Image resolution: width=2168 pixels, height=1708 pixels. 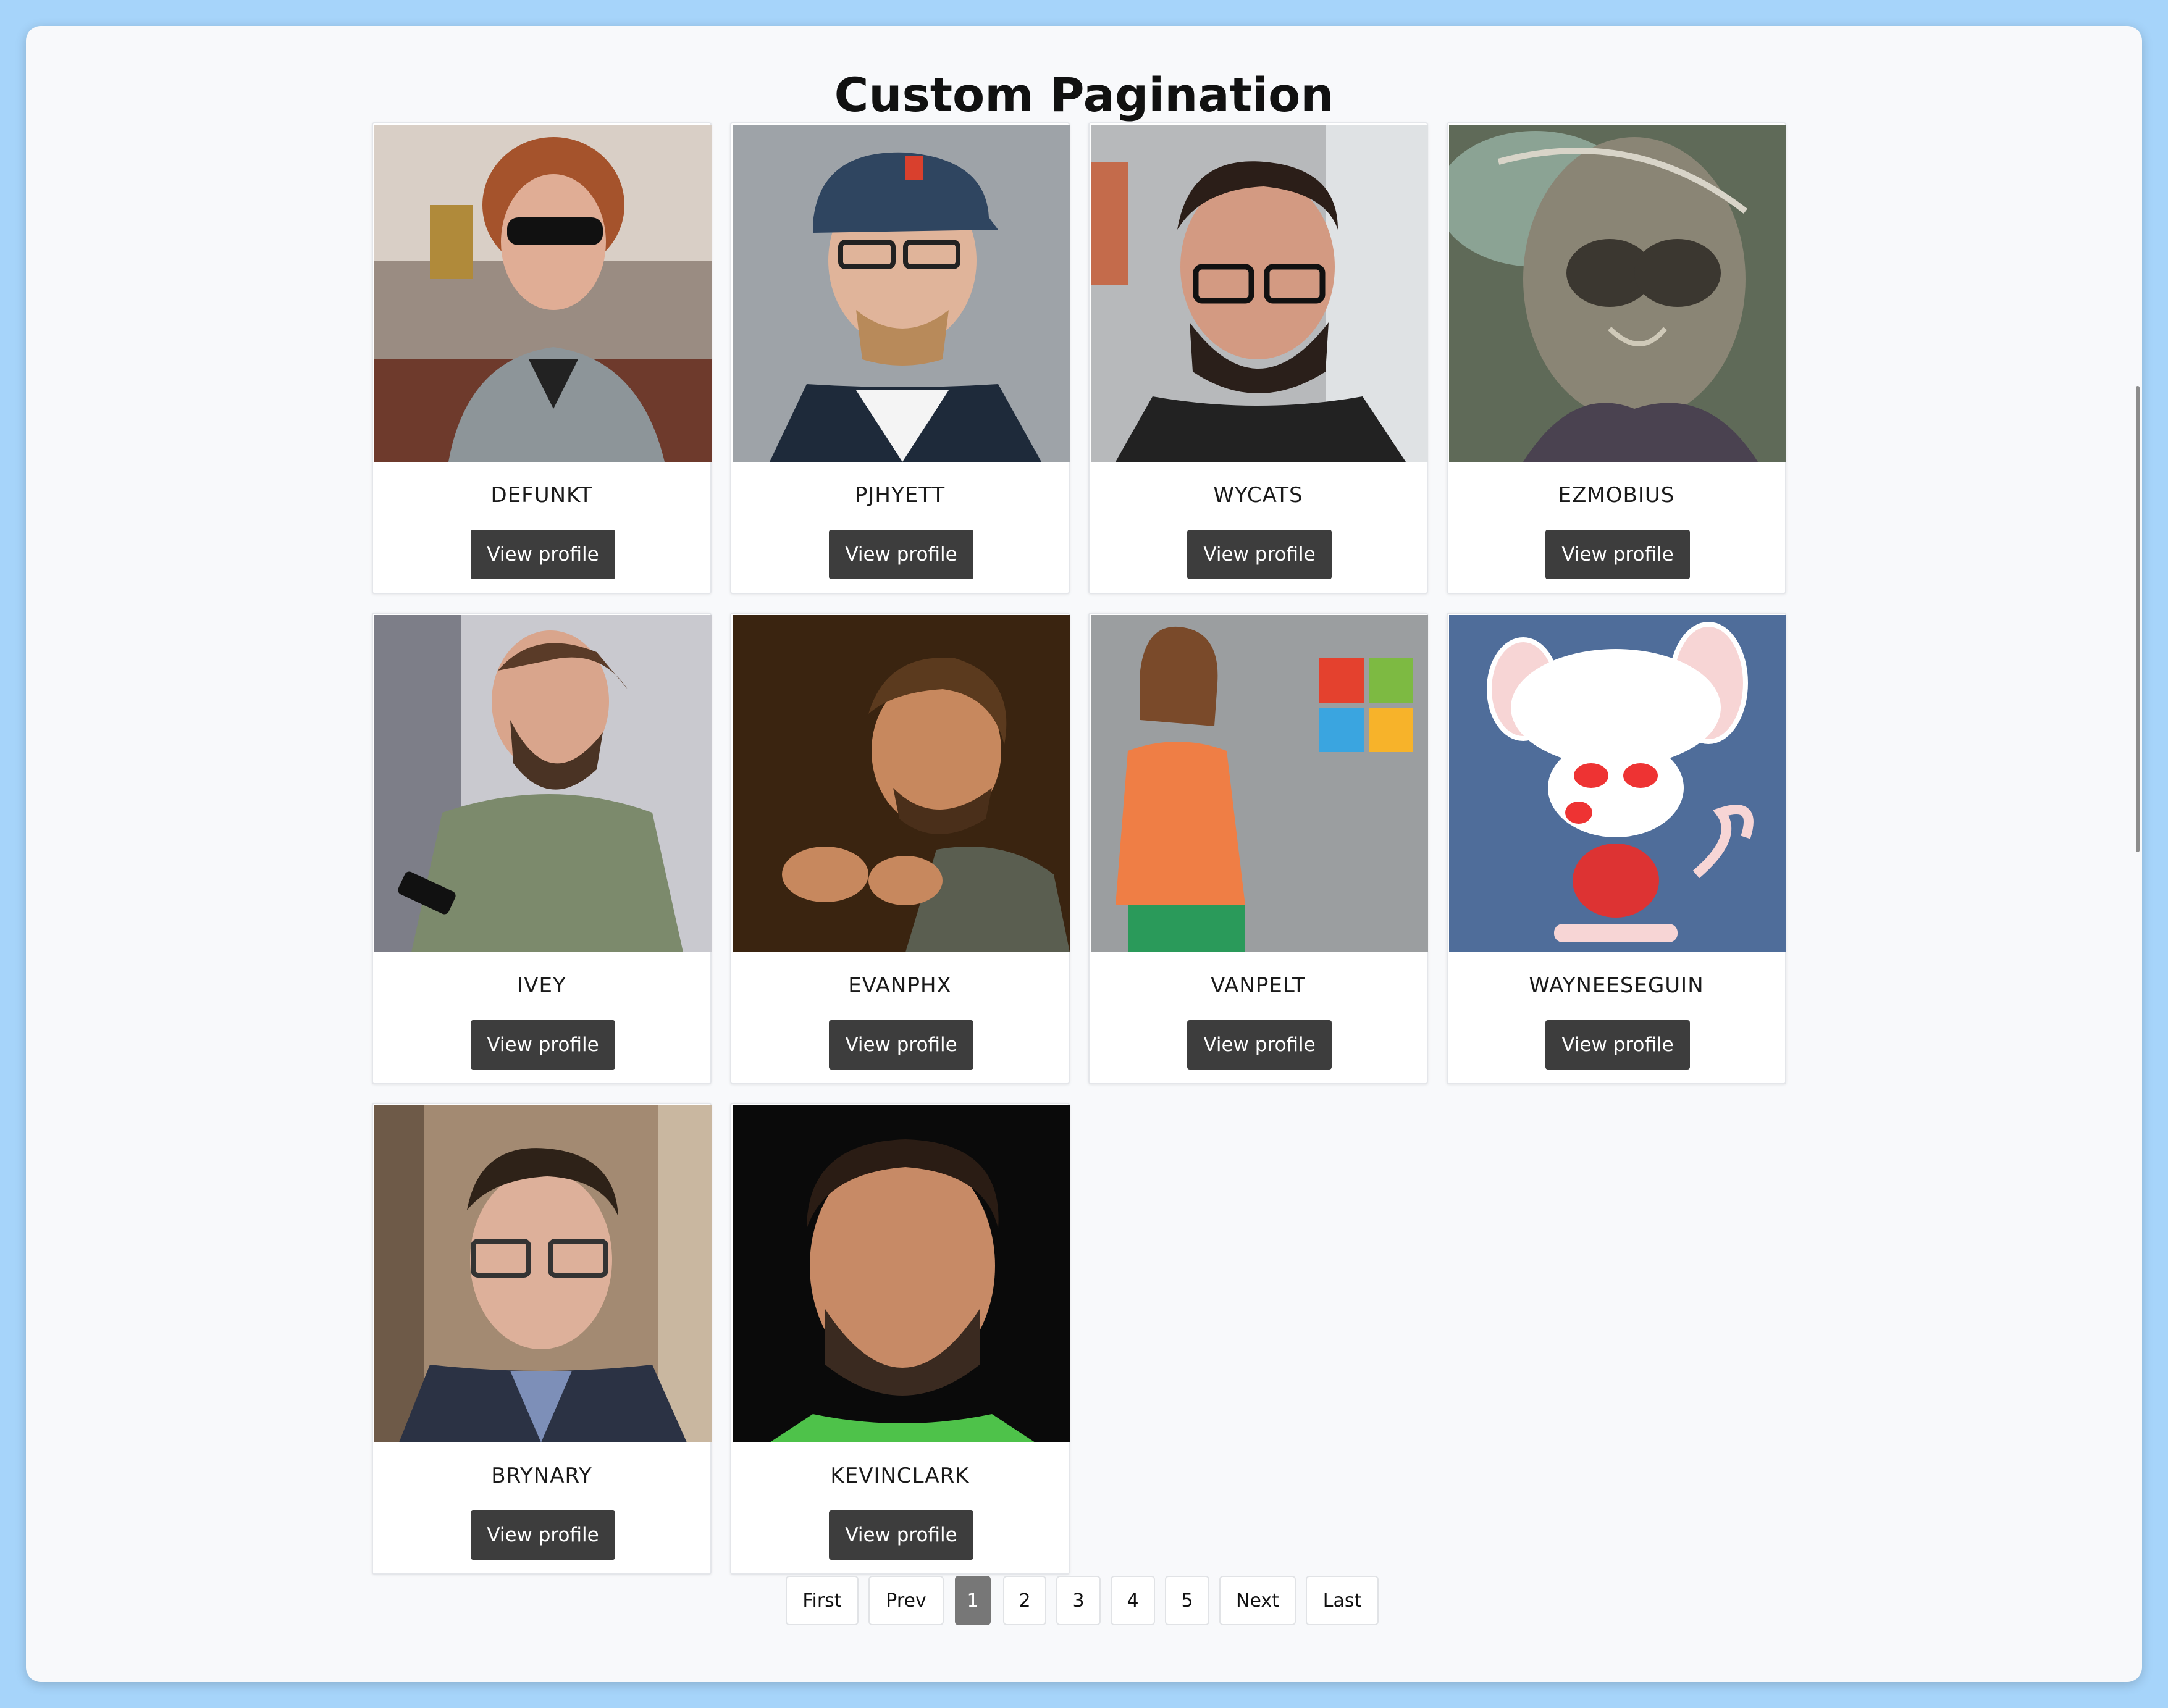 I want to click on user-card-ivey: IVEY View profile, so click(x=542, y=848).